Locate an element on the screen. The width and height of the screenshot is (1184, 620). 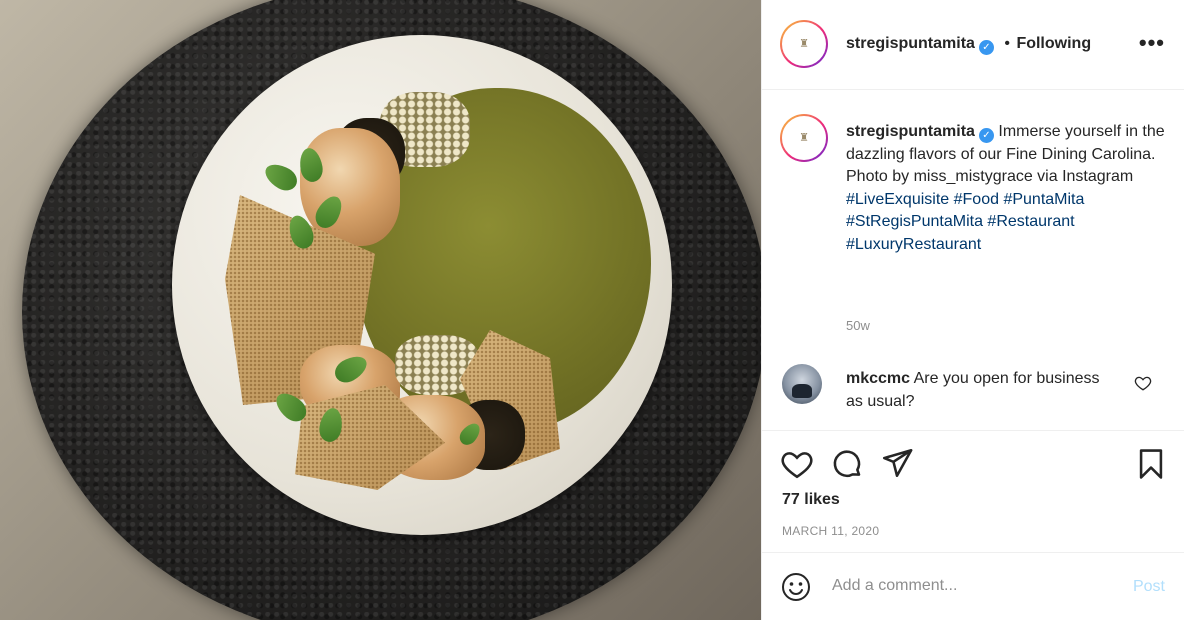
commenter-avatar is located at coordinates (802, 384).